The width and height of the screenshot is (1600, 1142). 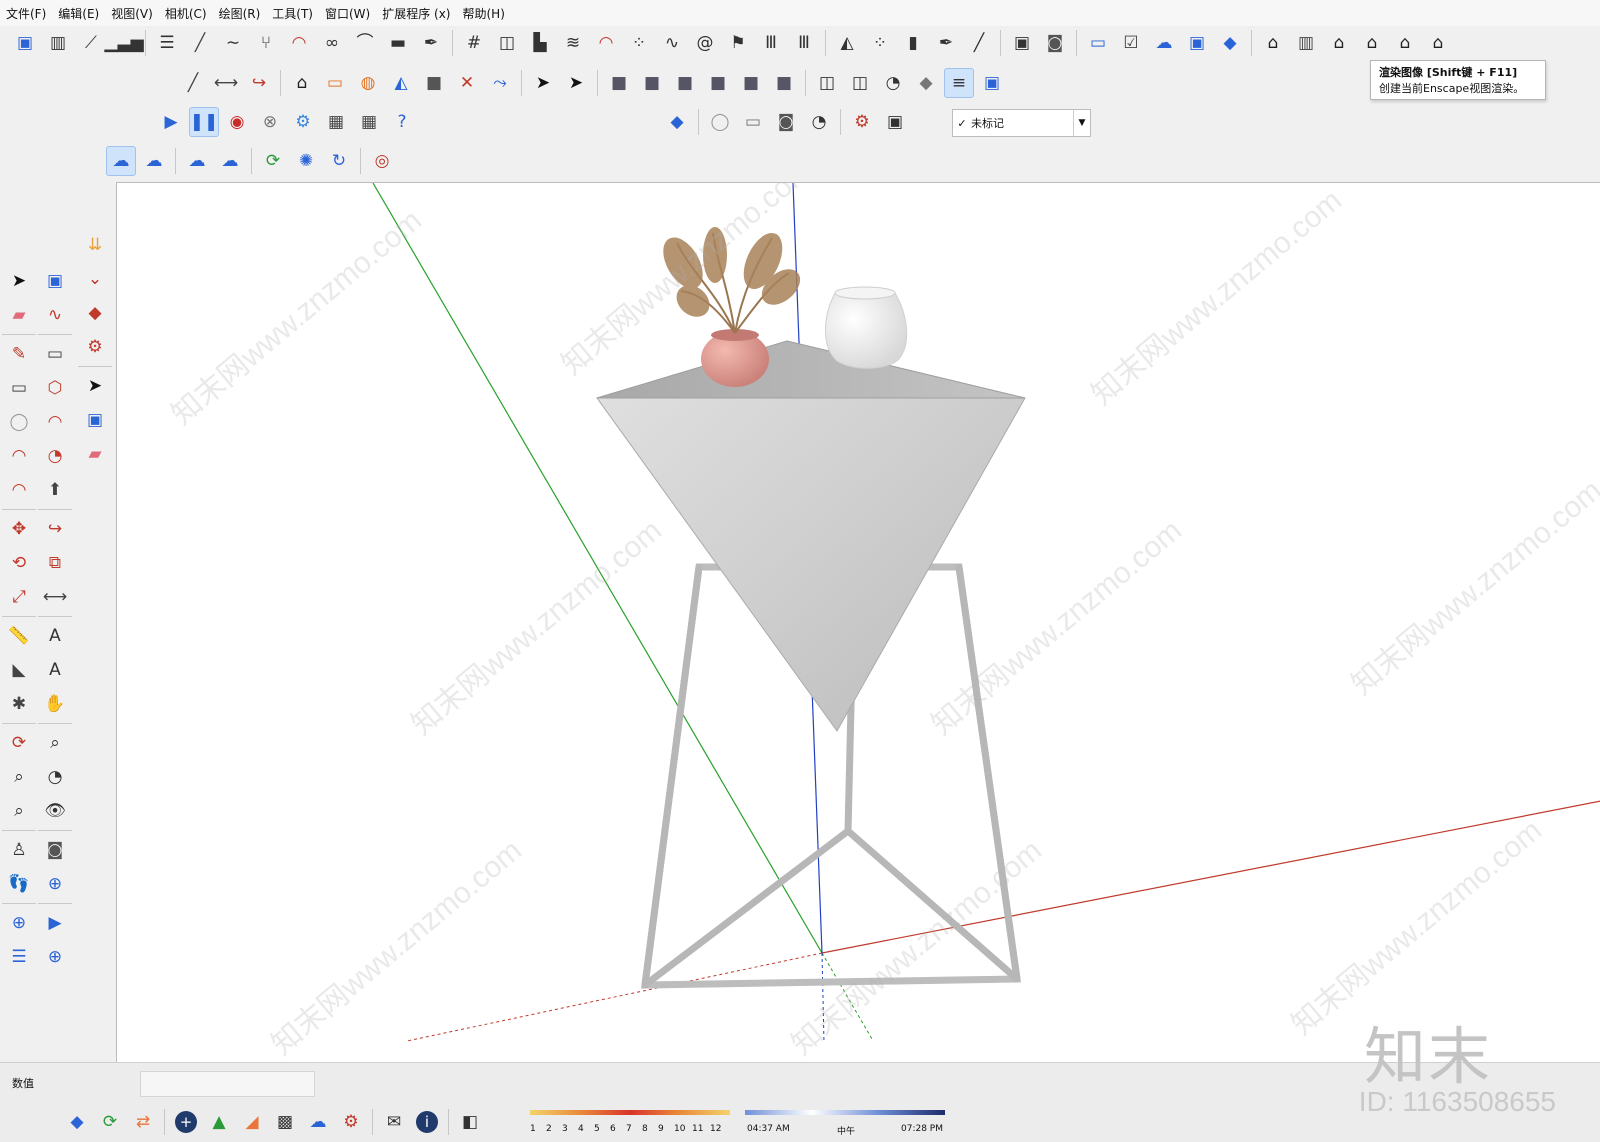 I want to click on pause-button: ❚❚, so click(x=204, y=122).